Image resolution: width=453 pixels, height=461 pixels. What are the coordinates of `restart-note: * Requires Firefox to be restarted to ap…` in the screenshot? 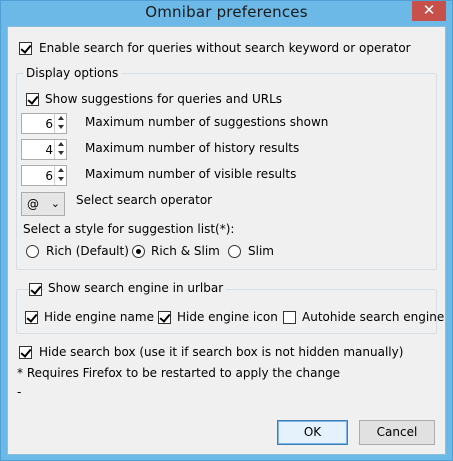 It's located at (179, 373).